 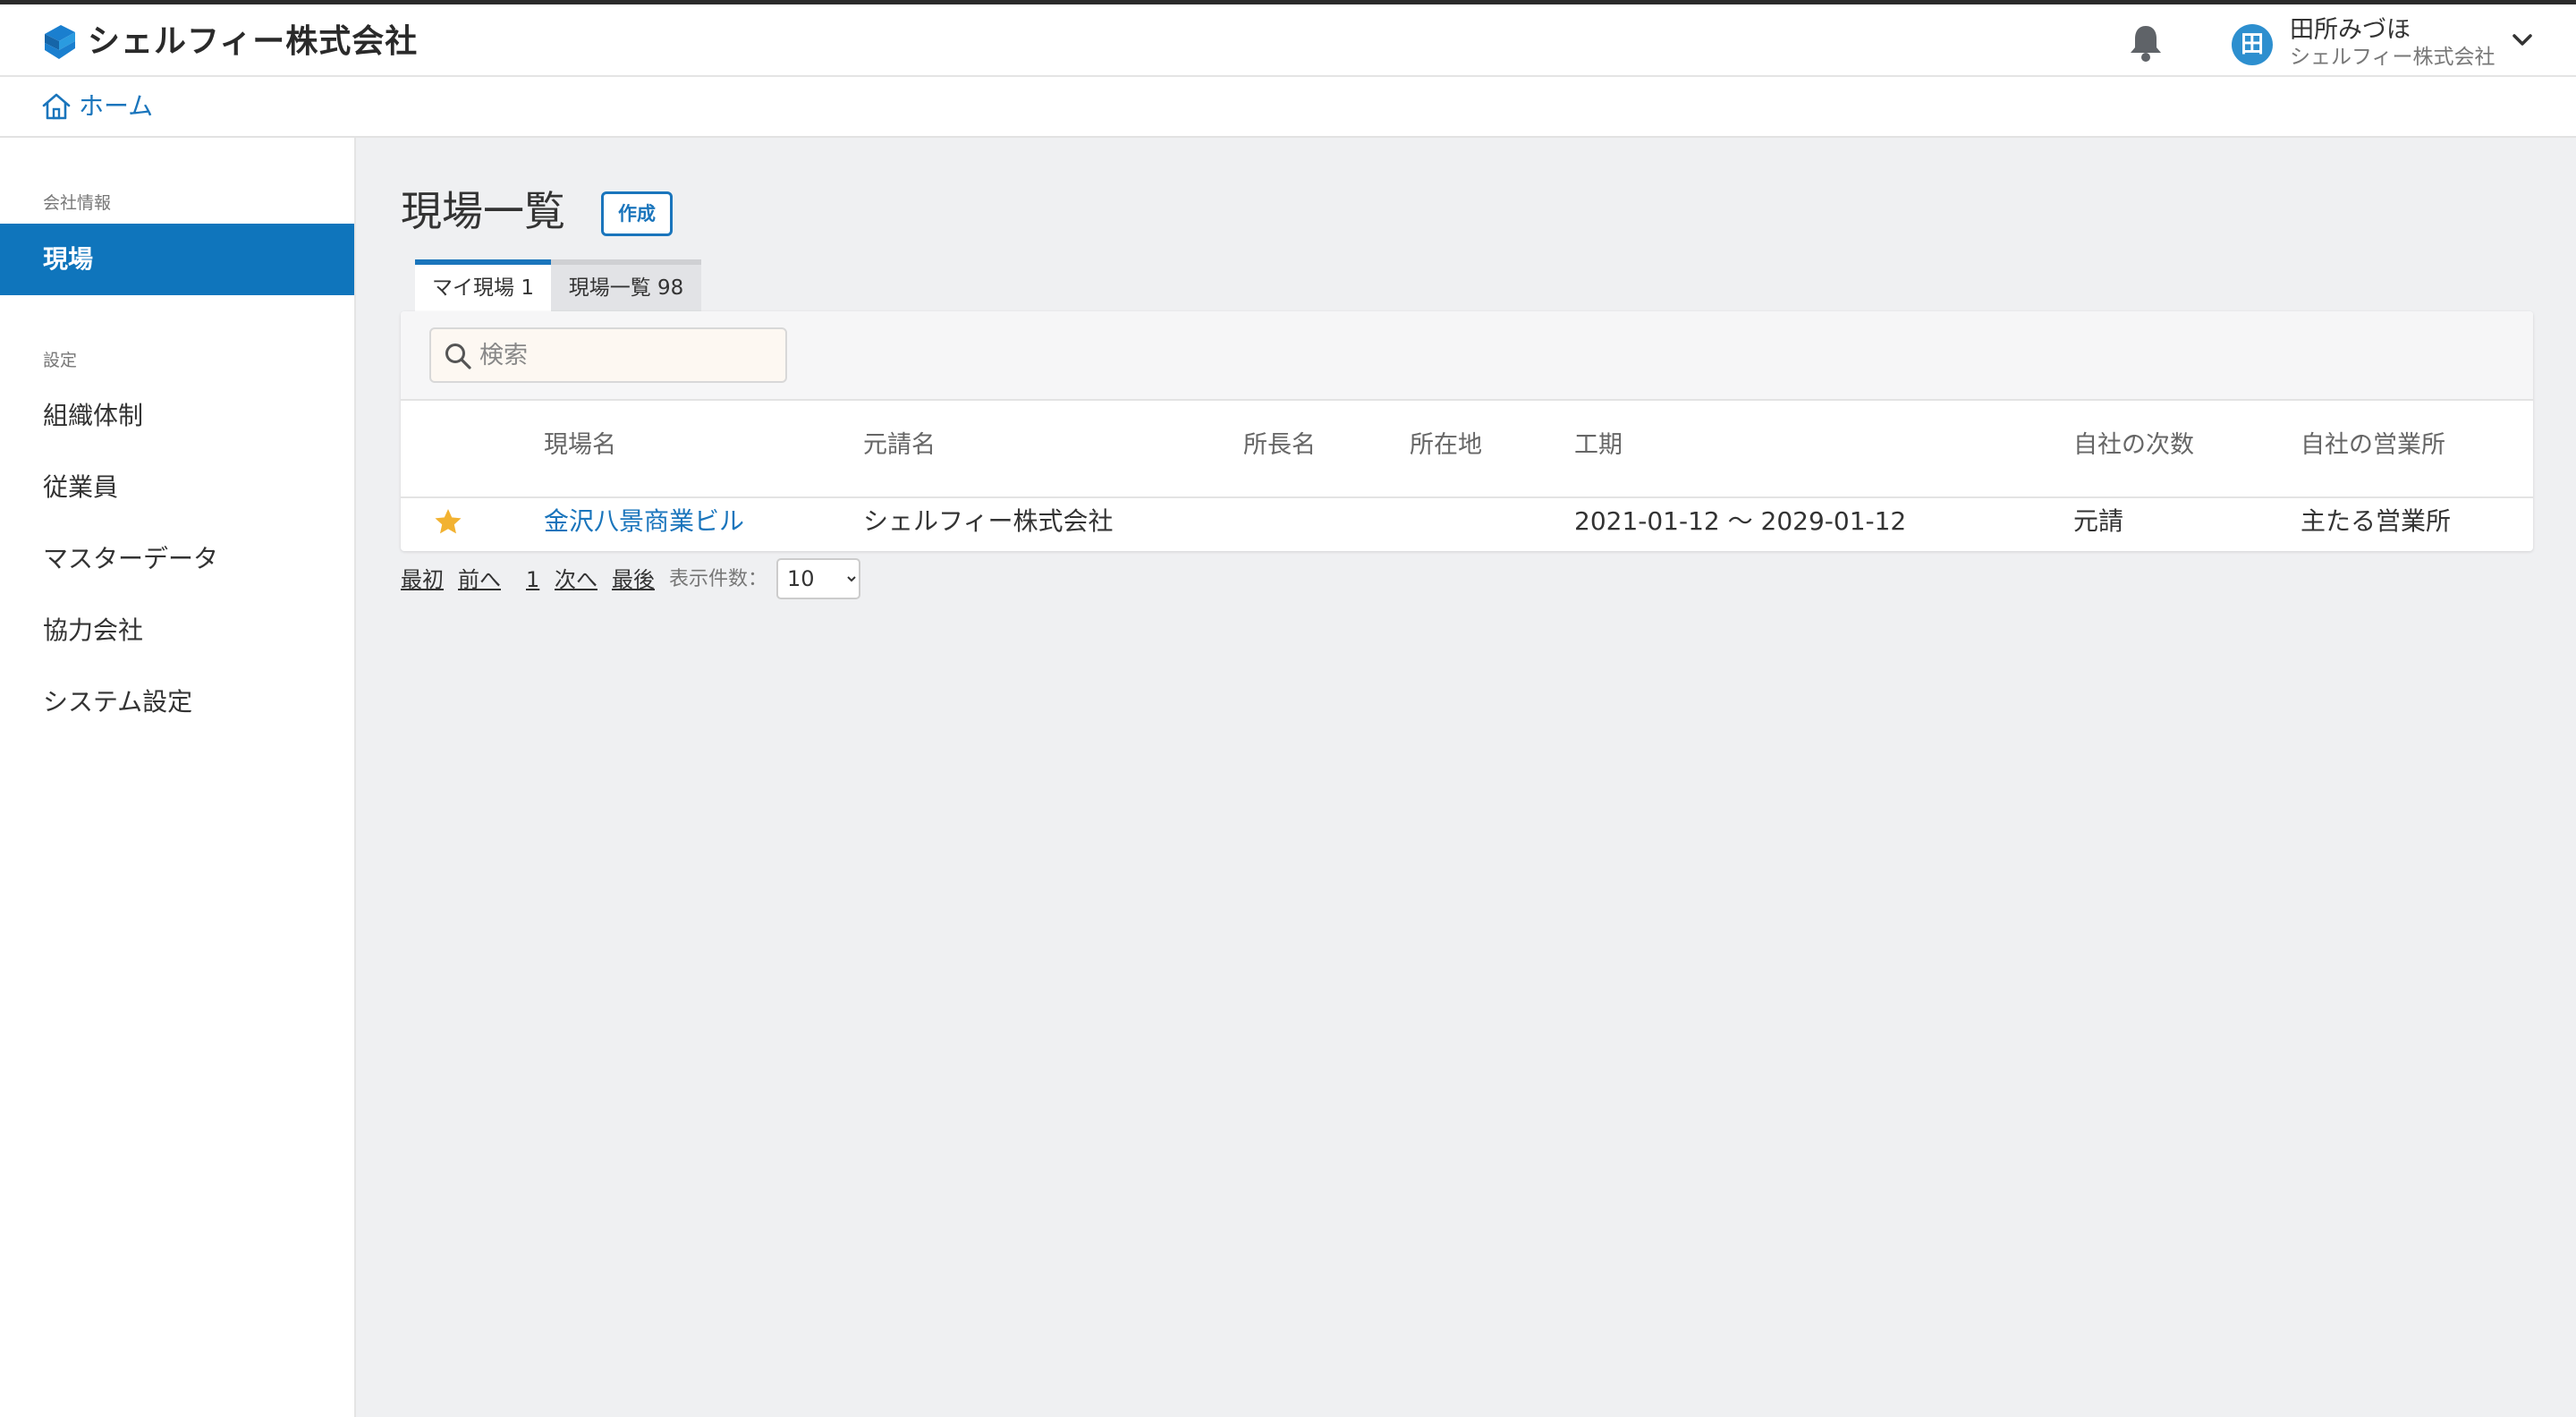 I want to click on column-header-manager: 所長名, so click(x=1279, y=446).